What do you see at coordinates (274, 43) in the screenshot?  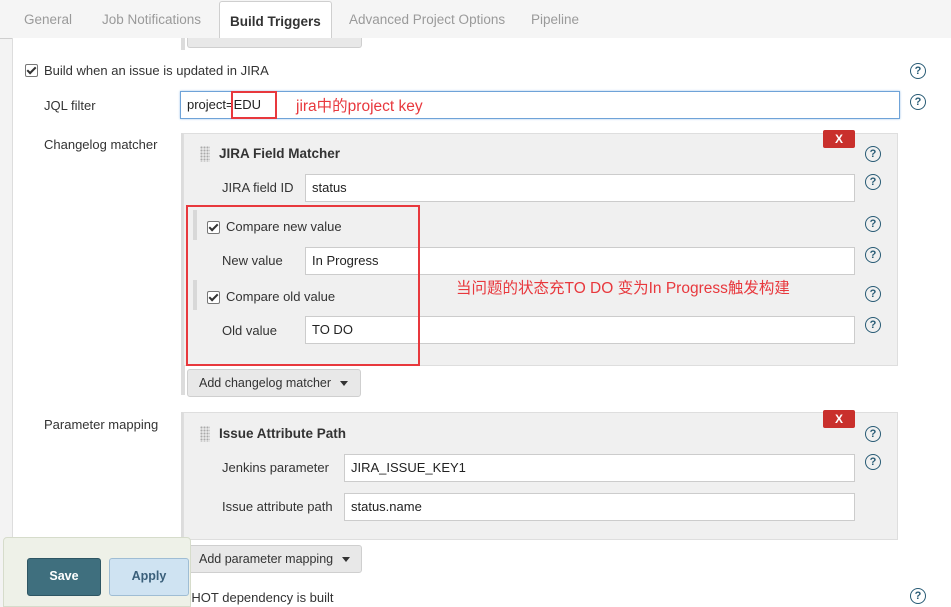 I see `clipped-dropdown-button` at bounding box center [274, 43].